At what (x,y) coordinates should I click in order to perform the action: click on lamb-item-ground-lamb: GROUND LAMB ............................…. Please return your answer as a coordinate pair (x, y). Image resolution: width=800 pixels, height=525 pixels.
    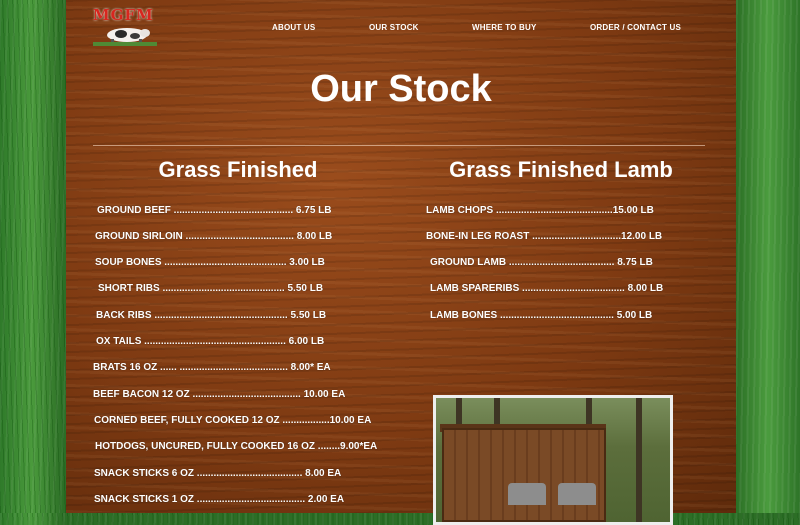
    Looking at the image, I should click on (541, 262).